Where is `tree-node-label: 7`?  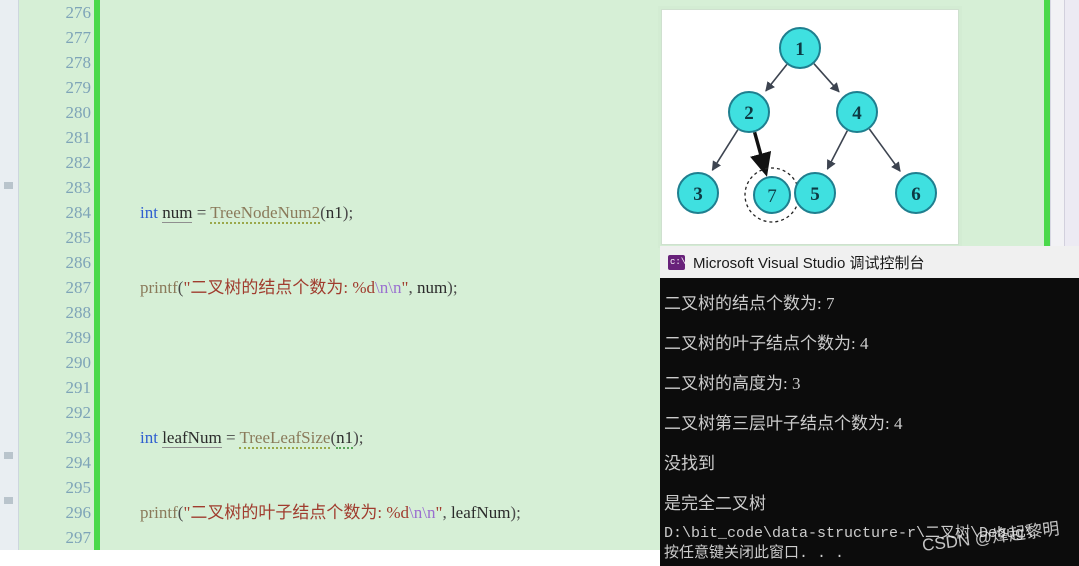 tree-node-label: 7 is located at coordinates (772, 196).